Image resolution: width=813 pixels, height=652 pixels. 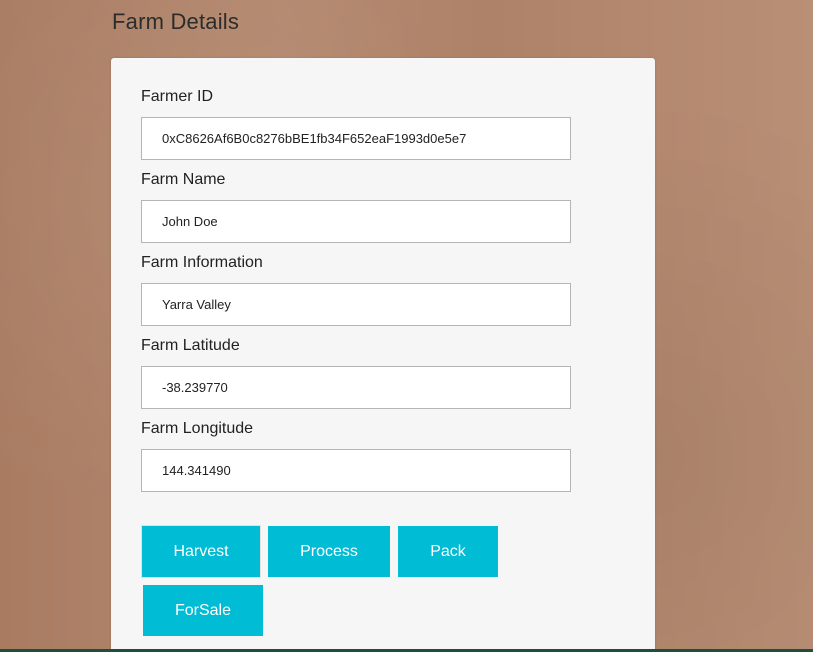 I want to click on farm-latitude-label: Farm Latitude, so click(x=190, y=345).